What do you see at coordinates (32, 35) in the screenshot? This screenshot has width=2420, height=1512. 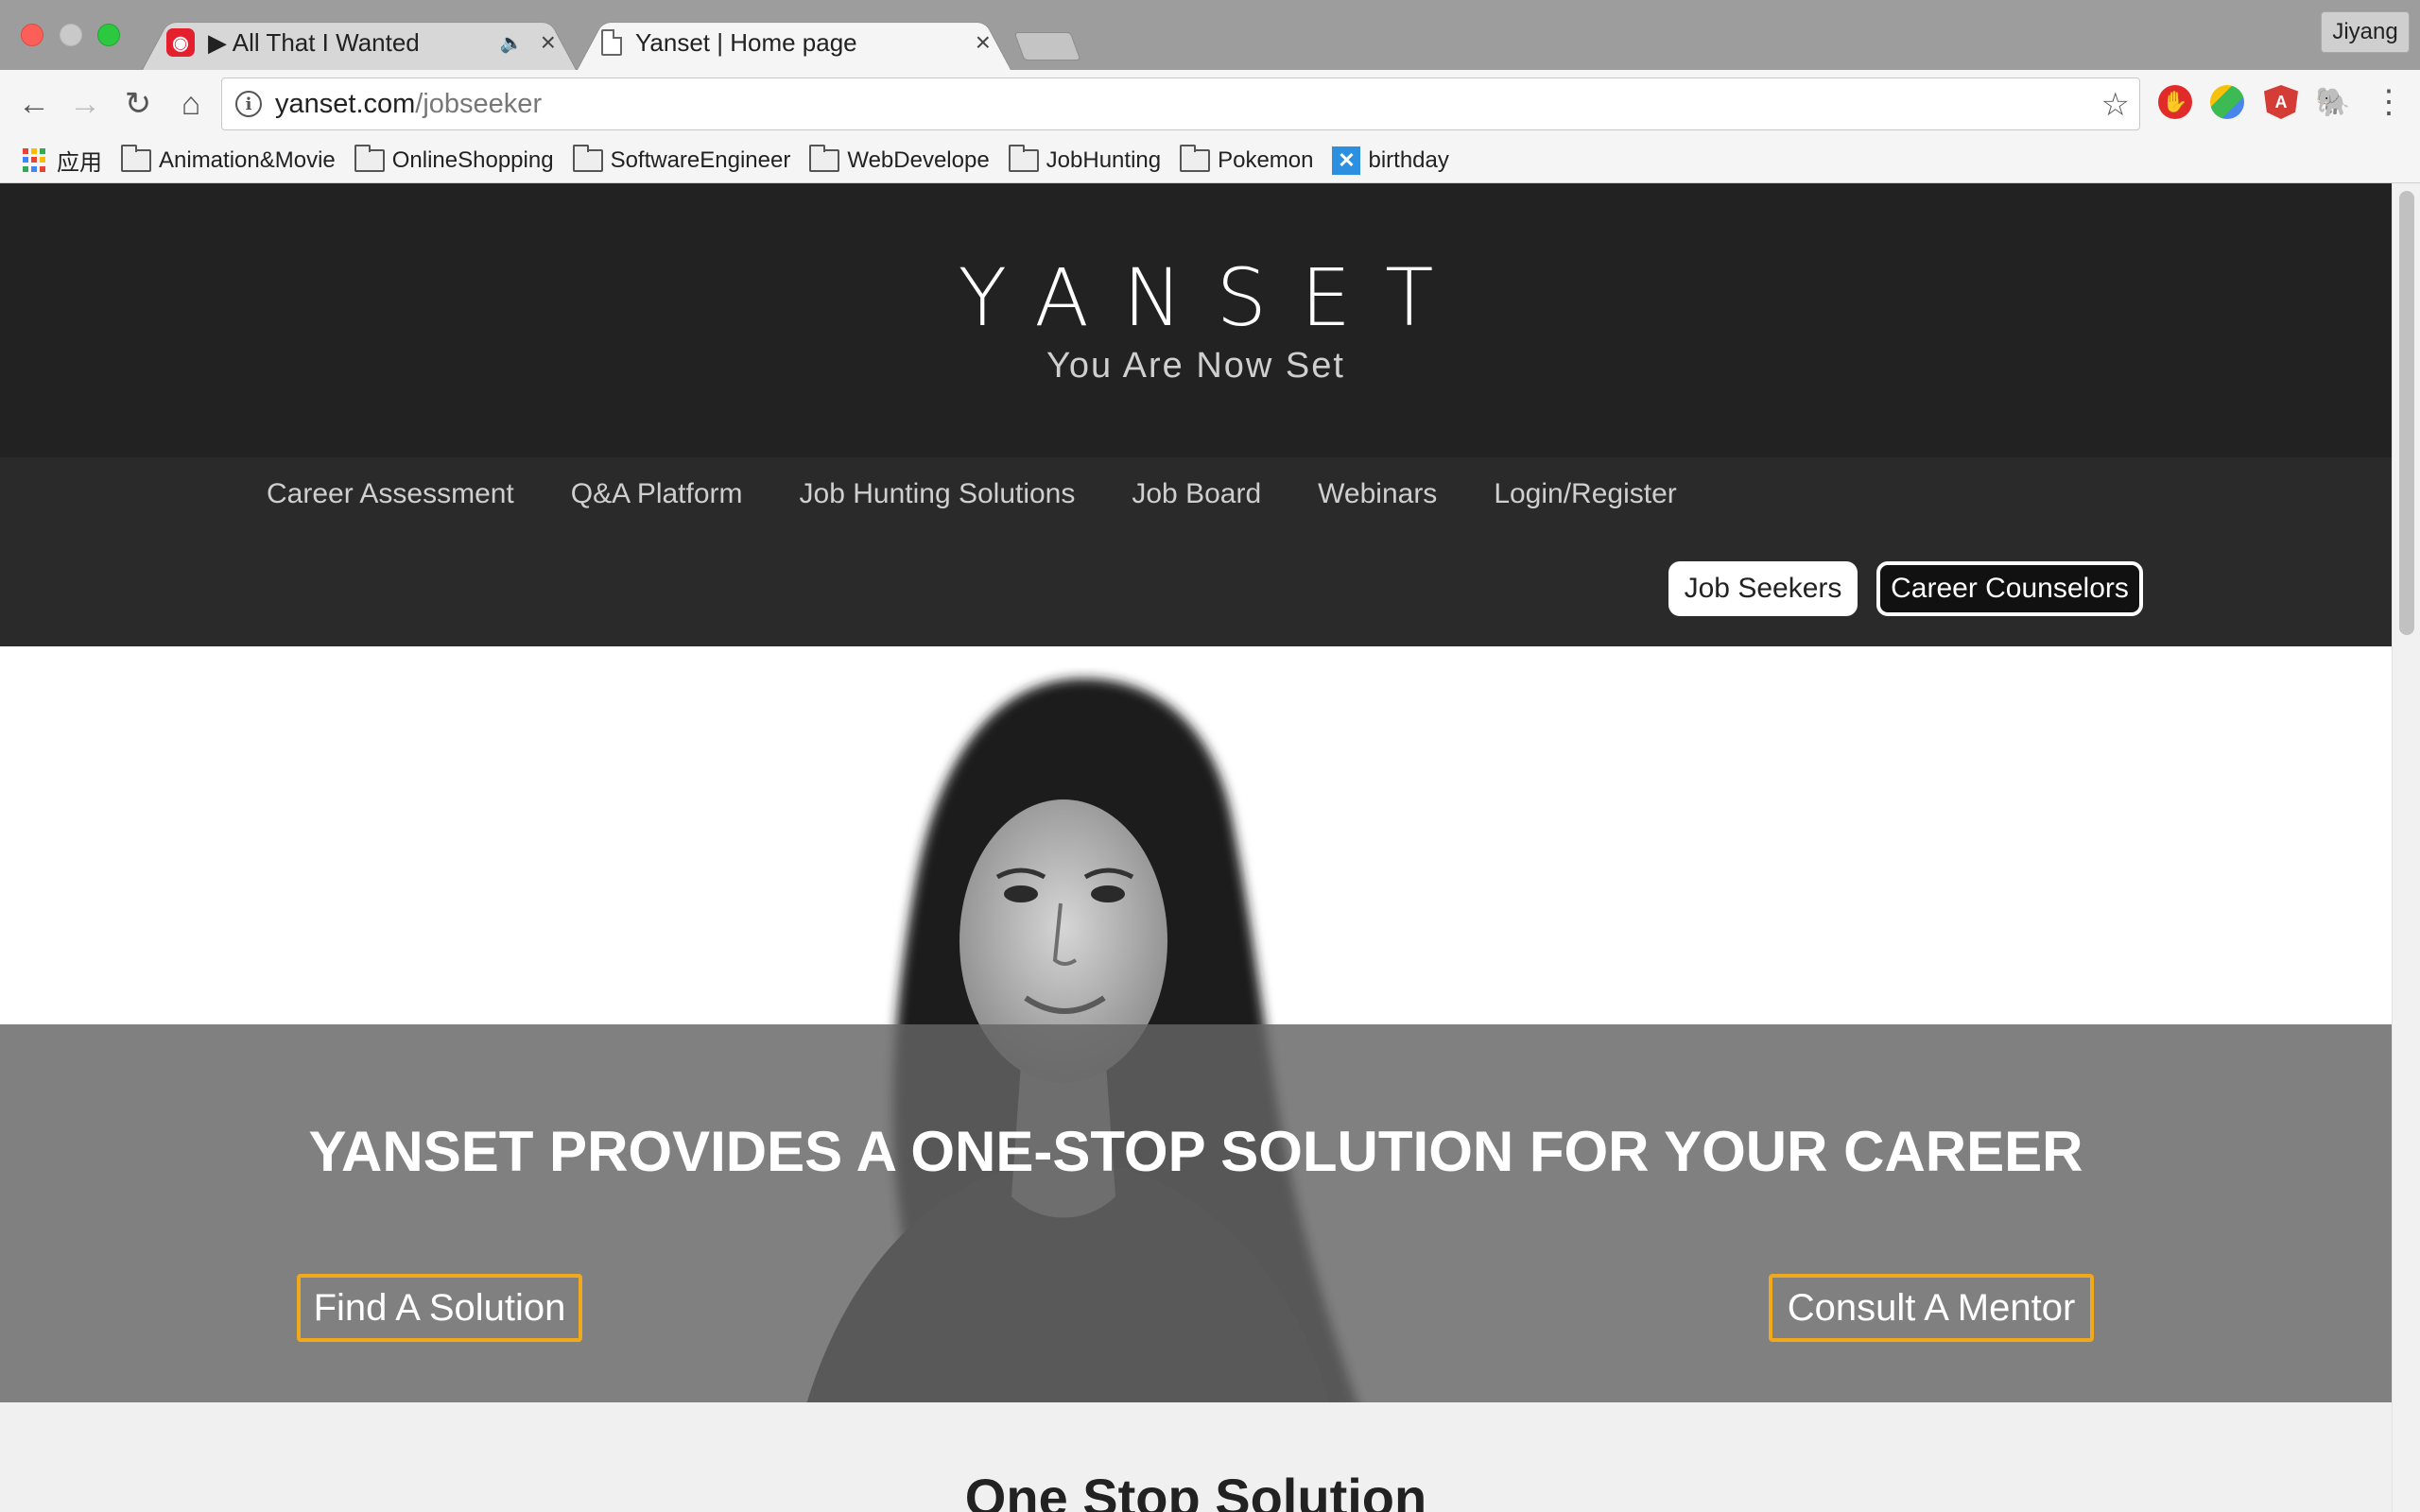 I see `close-window-button` at bounding box center [32, 35].